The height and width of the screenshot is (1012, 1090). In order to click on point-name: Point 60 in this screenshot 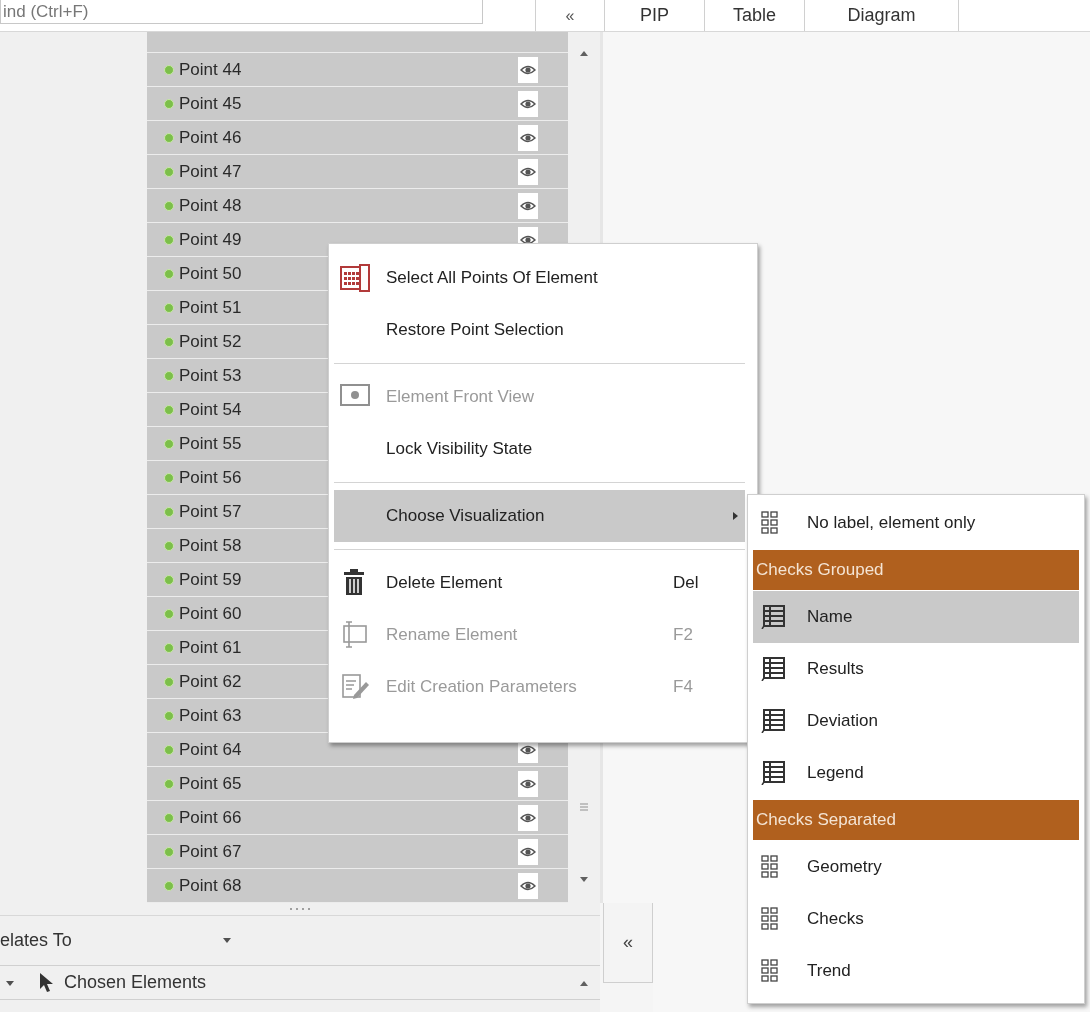, I will do `click(210, 613)`.